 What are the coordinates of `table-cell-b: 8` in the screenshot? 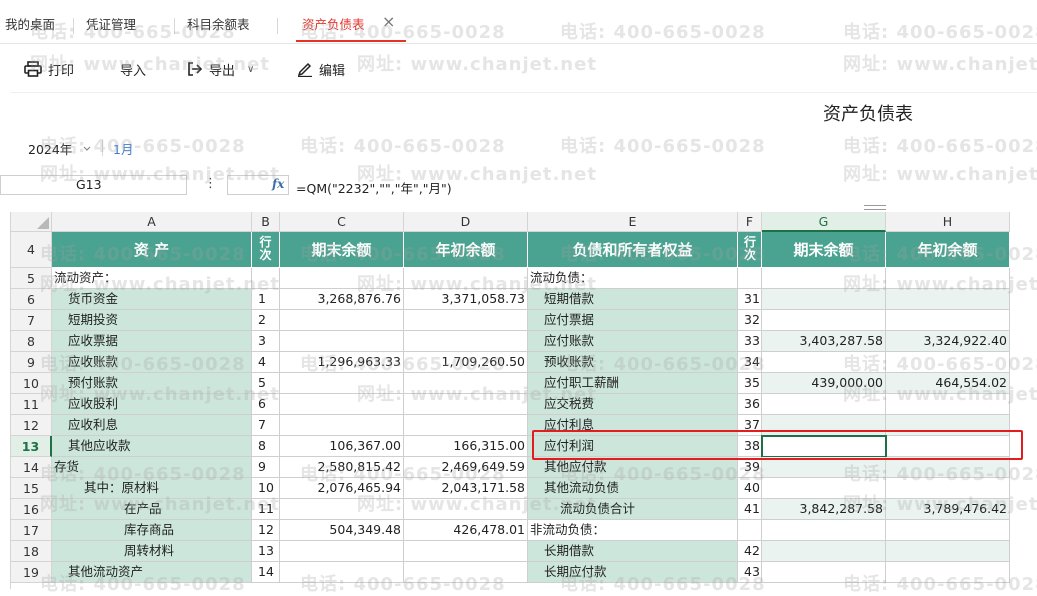 It's located at (266, 446).